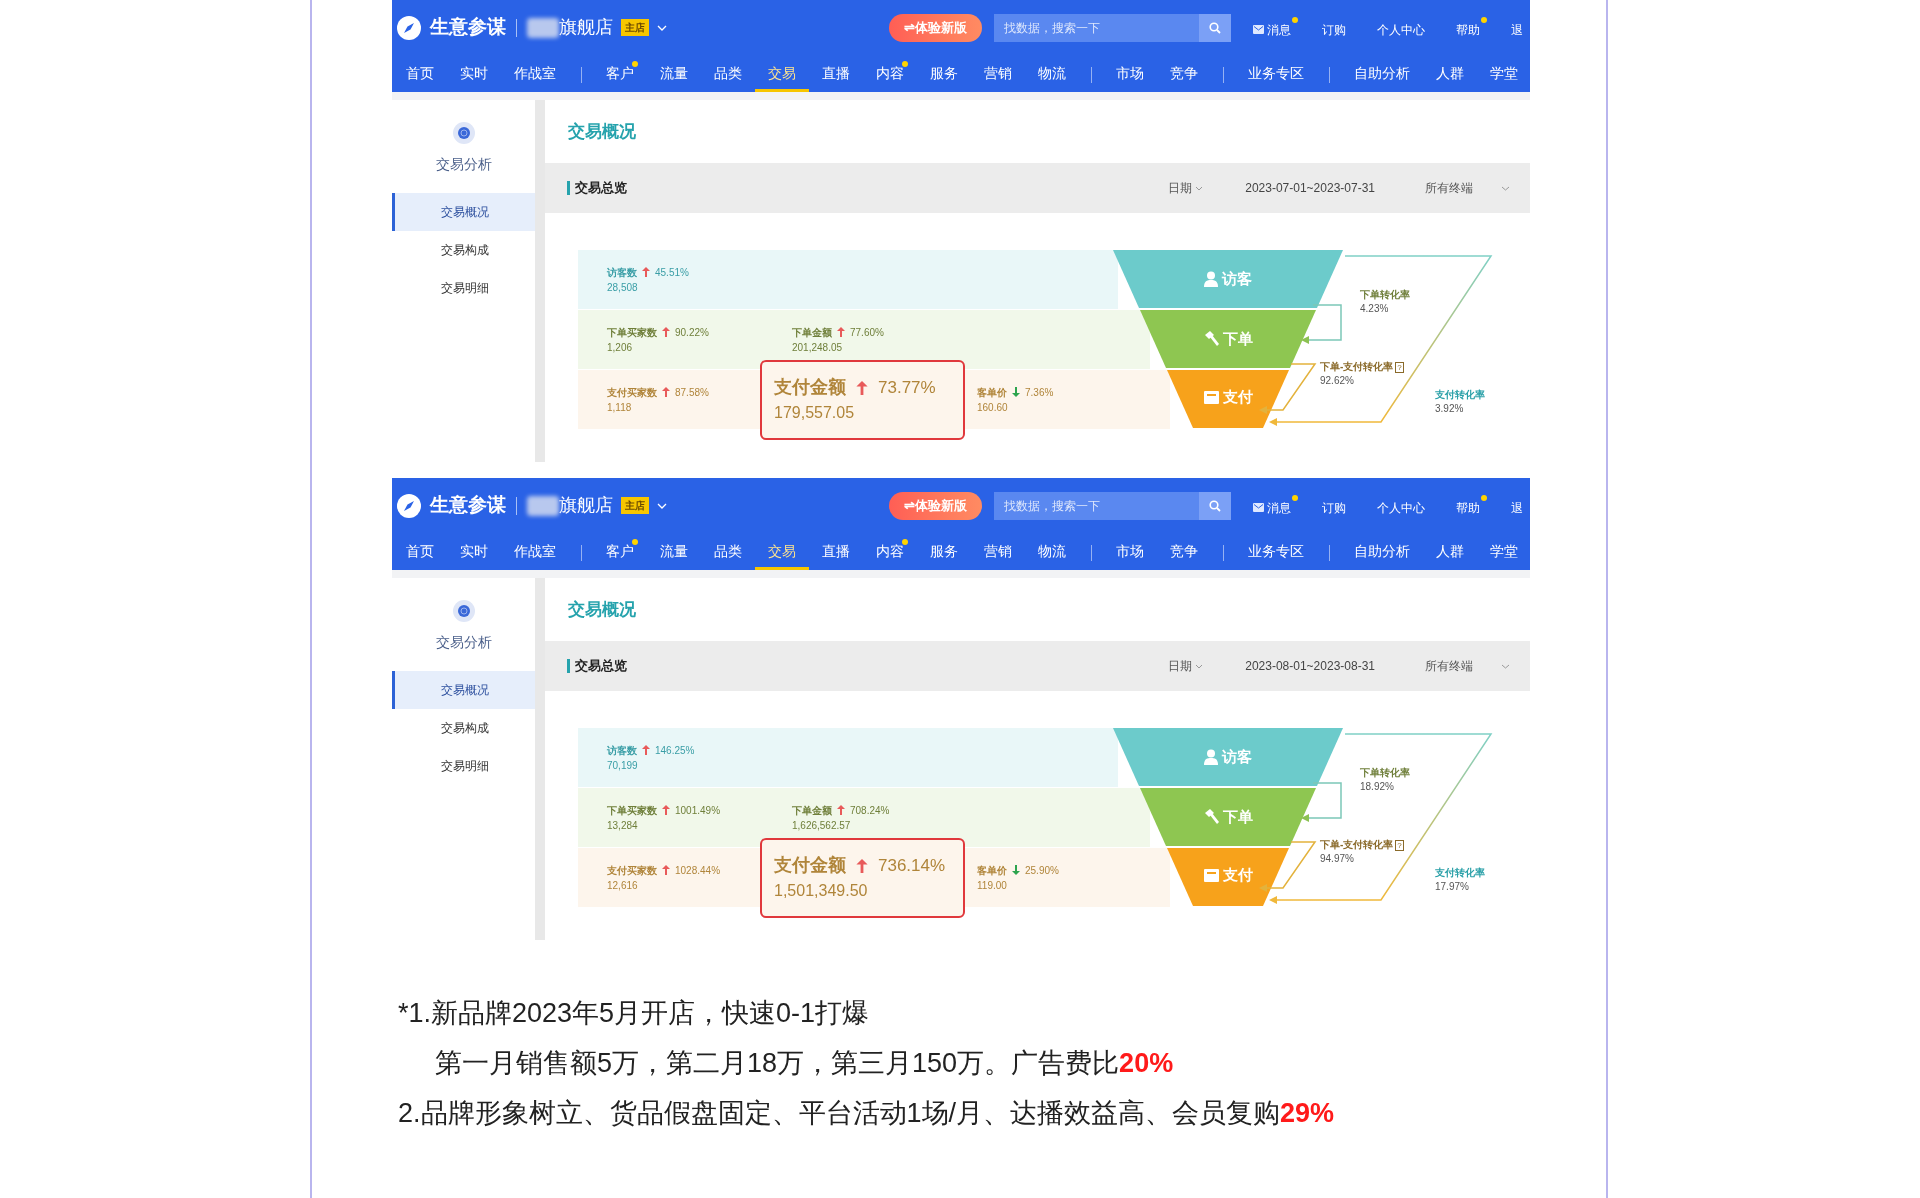  I want to click on metric-value: 13,284, so click(623, 825).